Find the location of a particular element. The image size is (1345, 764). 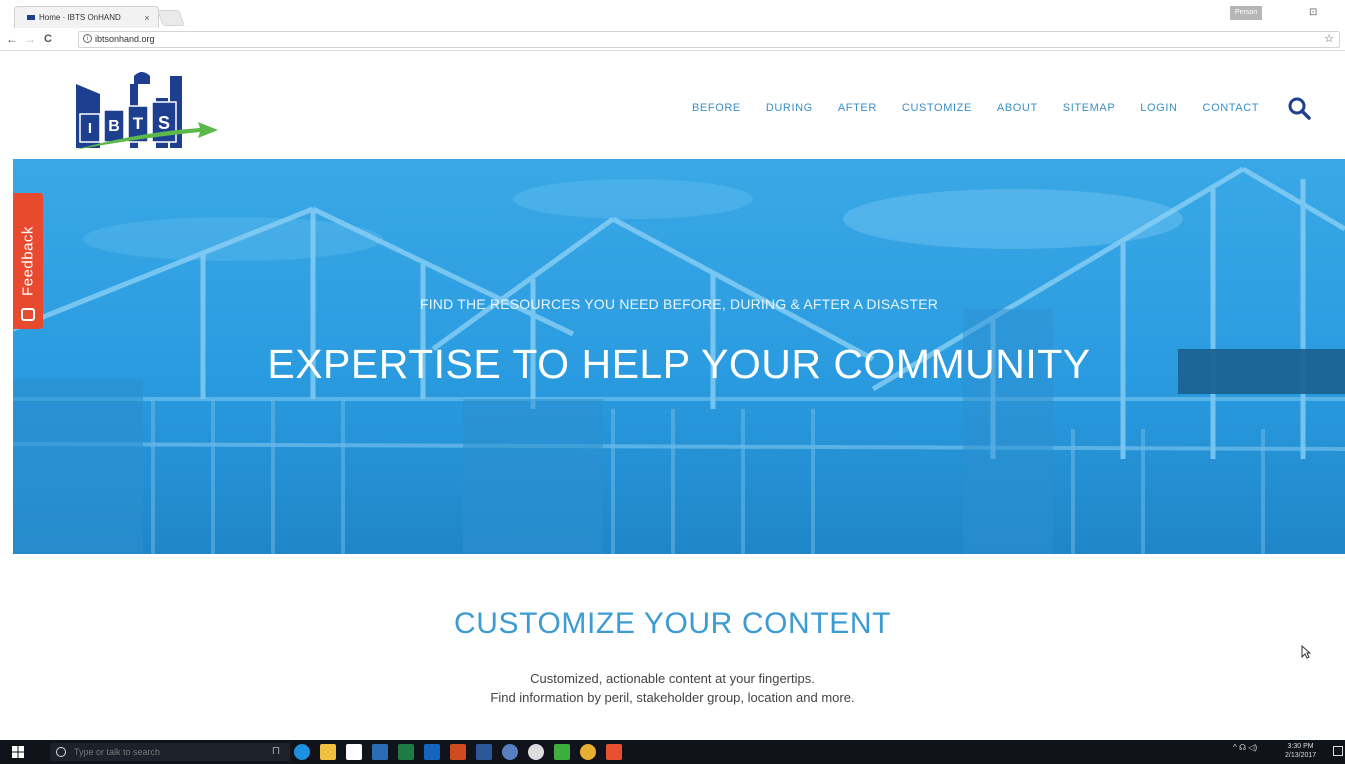

feedback-label: Feedback is located at coordinates (28, 261).